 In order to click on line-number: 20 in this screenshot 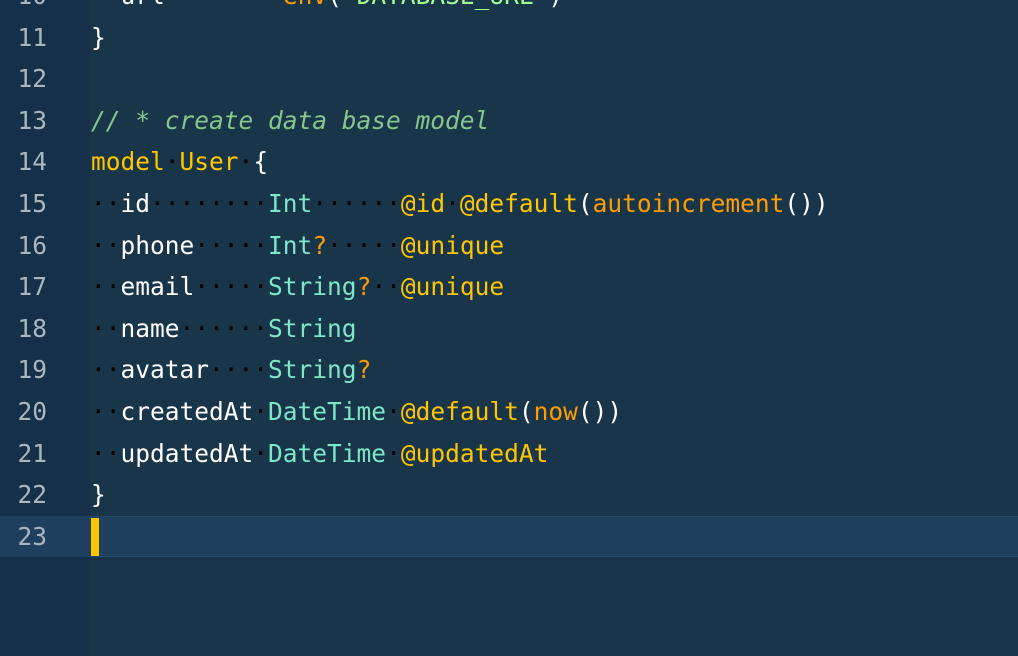, I will do `click(32, 411)`.